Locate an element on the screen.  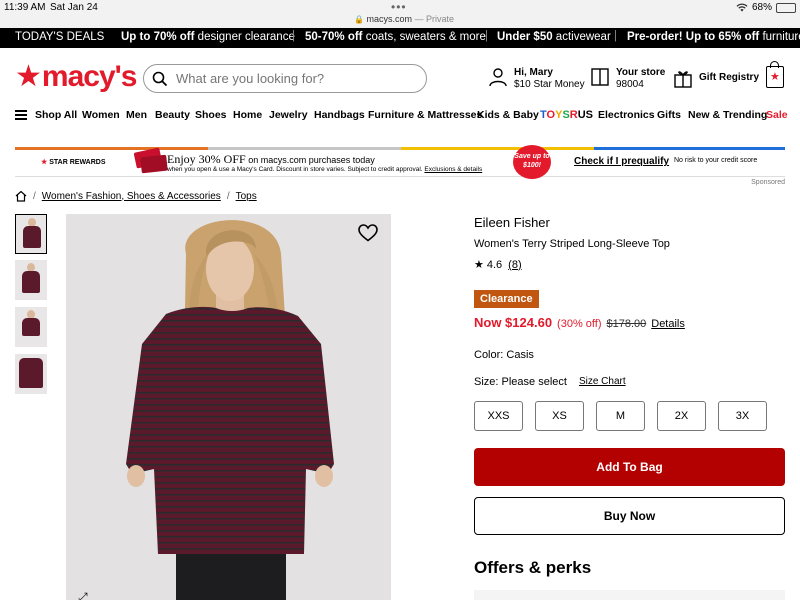
product-rating: ★ 4.6 (8) is located at coordinates (498, 265).